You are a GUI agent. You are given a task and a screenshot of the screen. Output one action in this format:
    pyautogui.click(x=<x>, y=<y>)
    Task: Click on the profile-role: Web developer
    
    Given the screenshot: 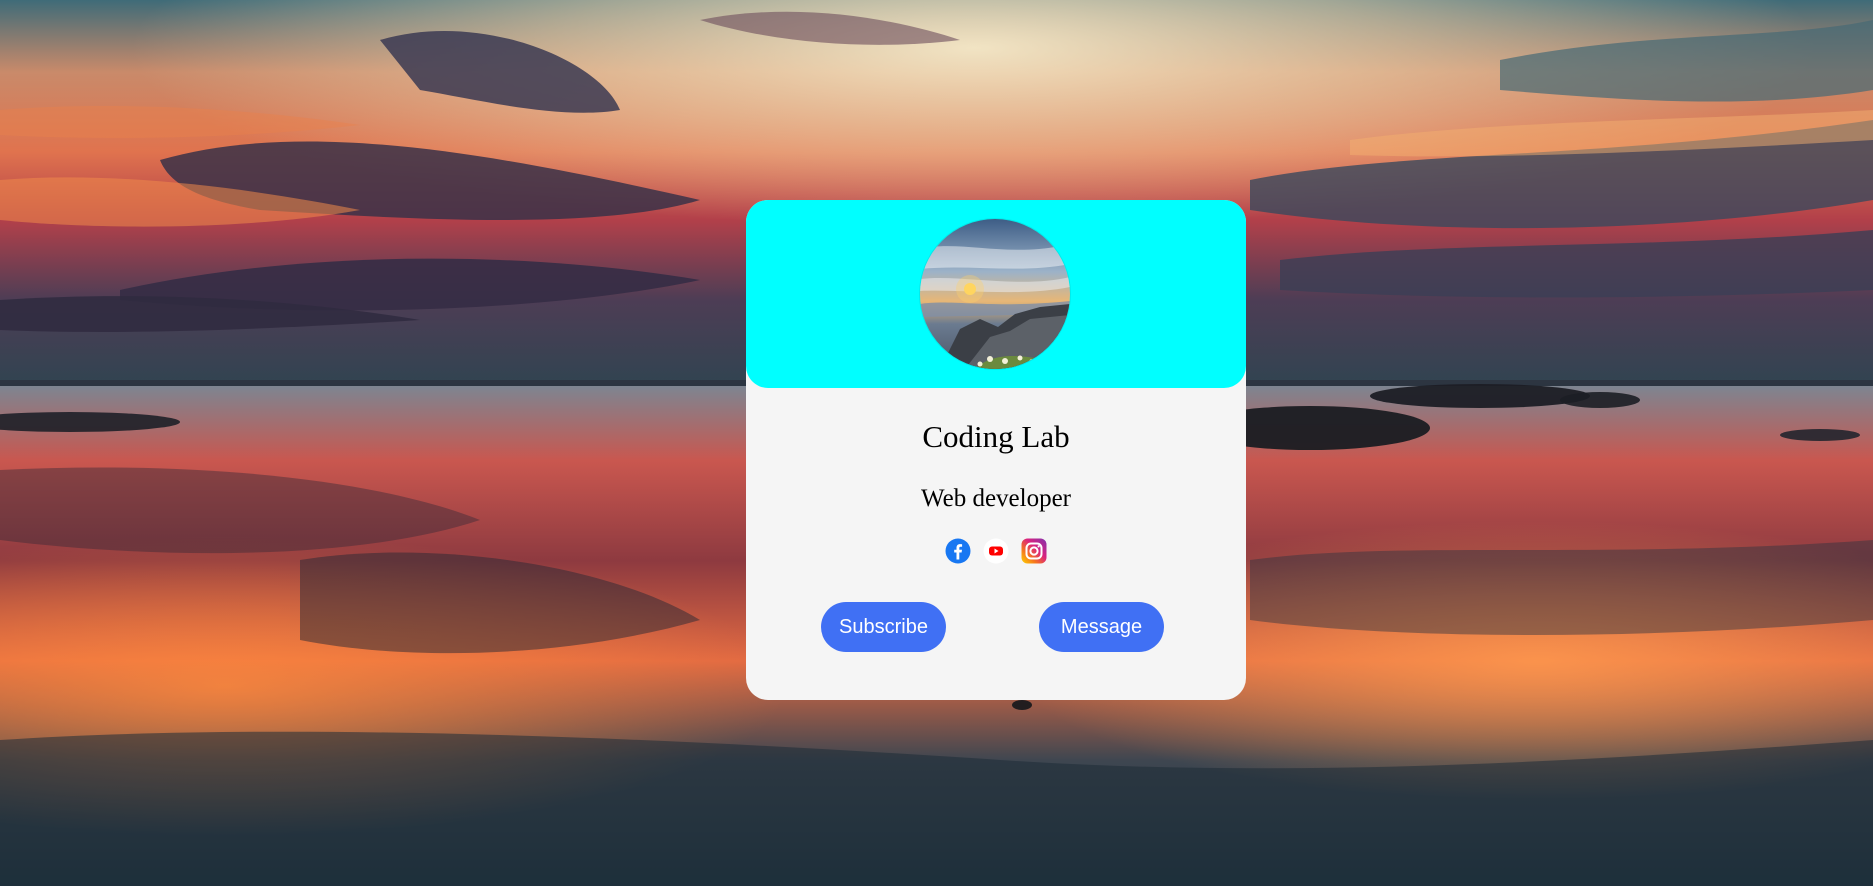 What is the action you would take?
    pyautogui.click(x=996, y=498)
    